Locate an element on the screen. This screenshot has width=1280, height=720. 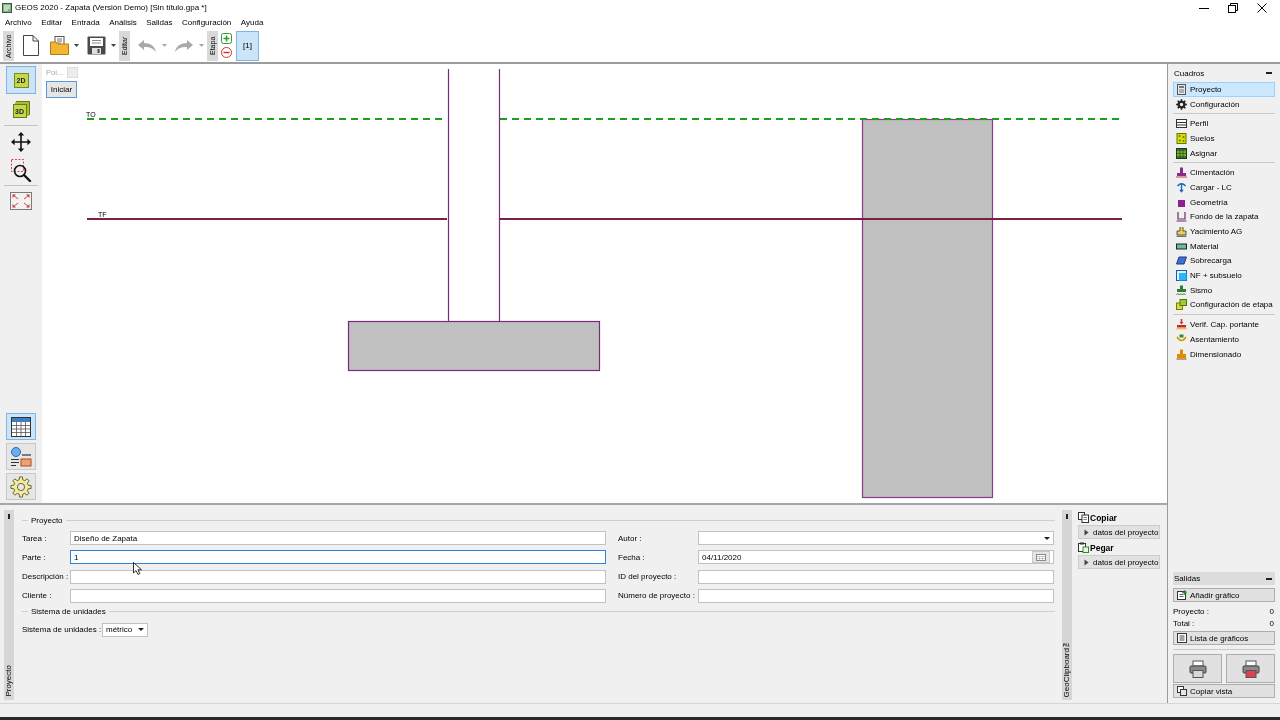
collapse-icon is located at coordinates (1269, 578).